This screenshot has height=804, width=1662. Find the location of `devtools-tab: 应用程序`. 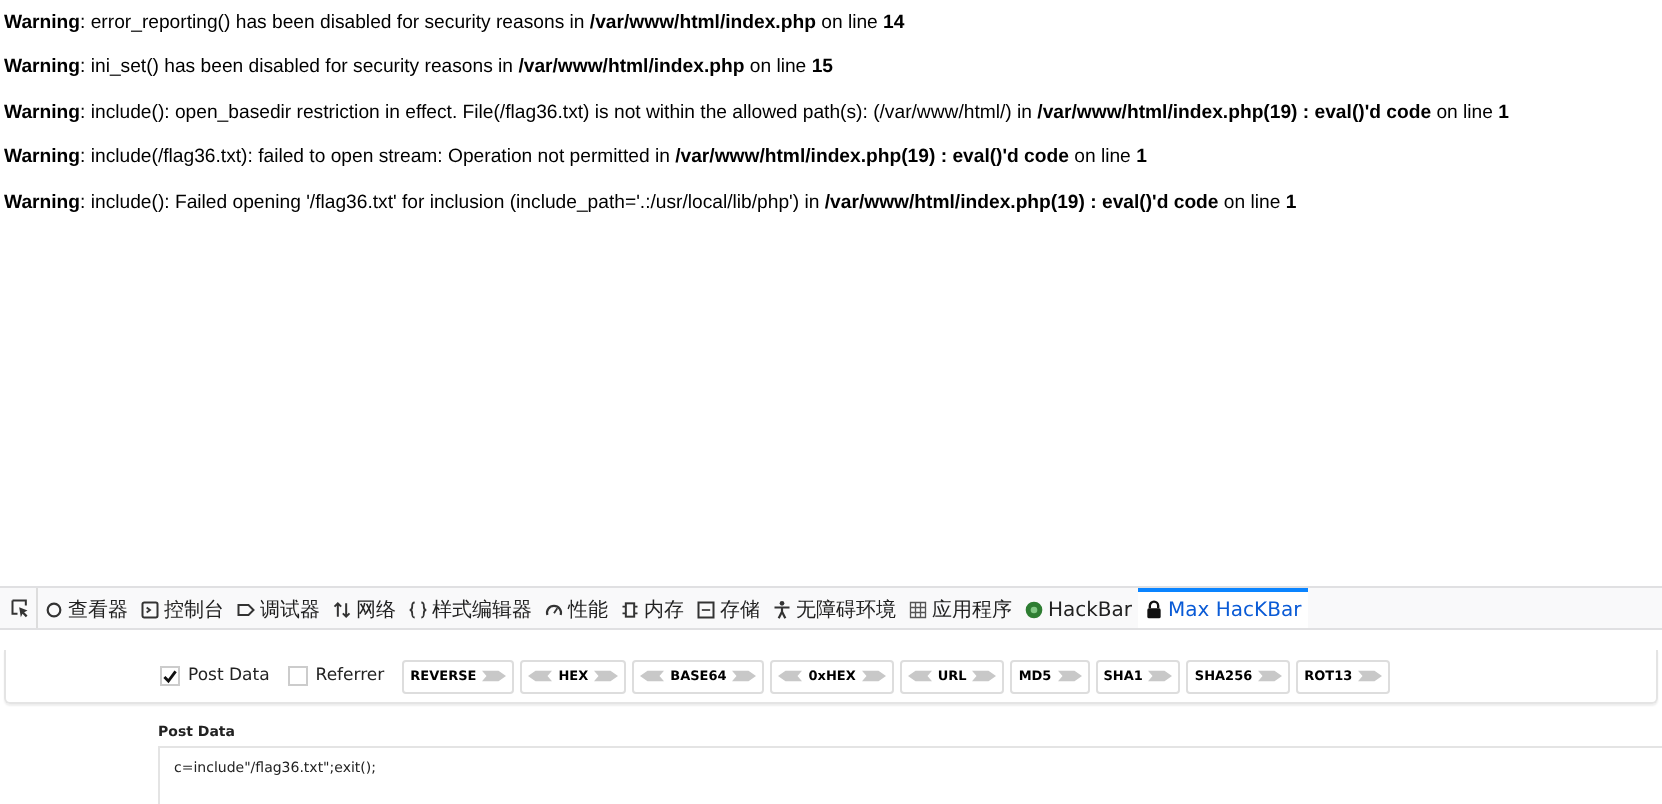

devtools-tab: 应用程序 is located at coordinates (960, 608).